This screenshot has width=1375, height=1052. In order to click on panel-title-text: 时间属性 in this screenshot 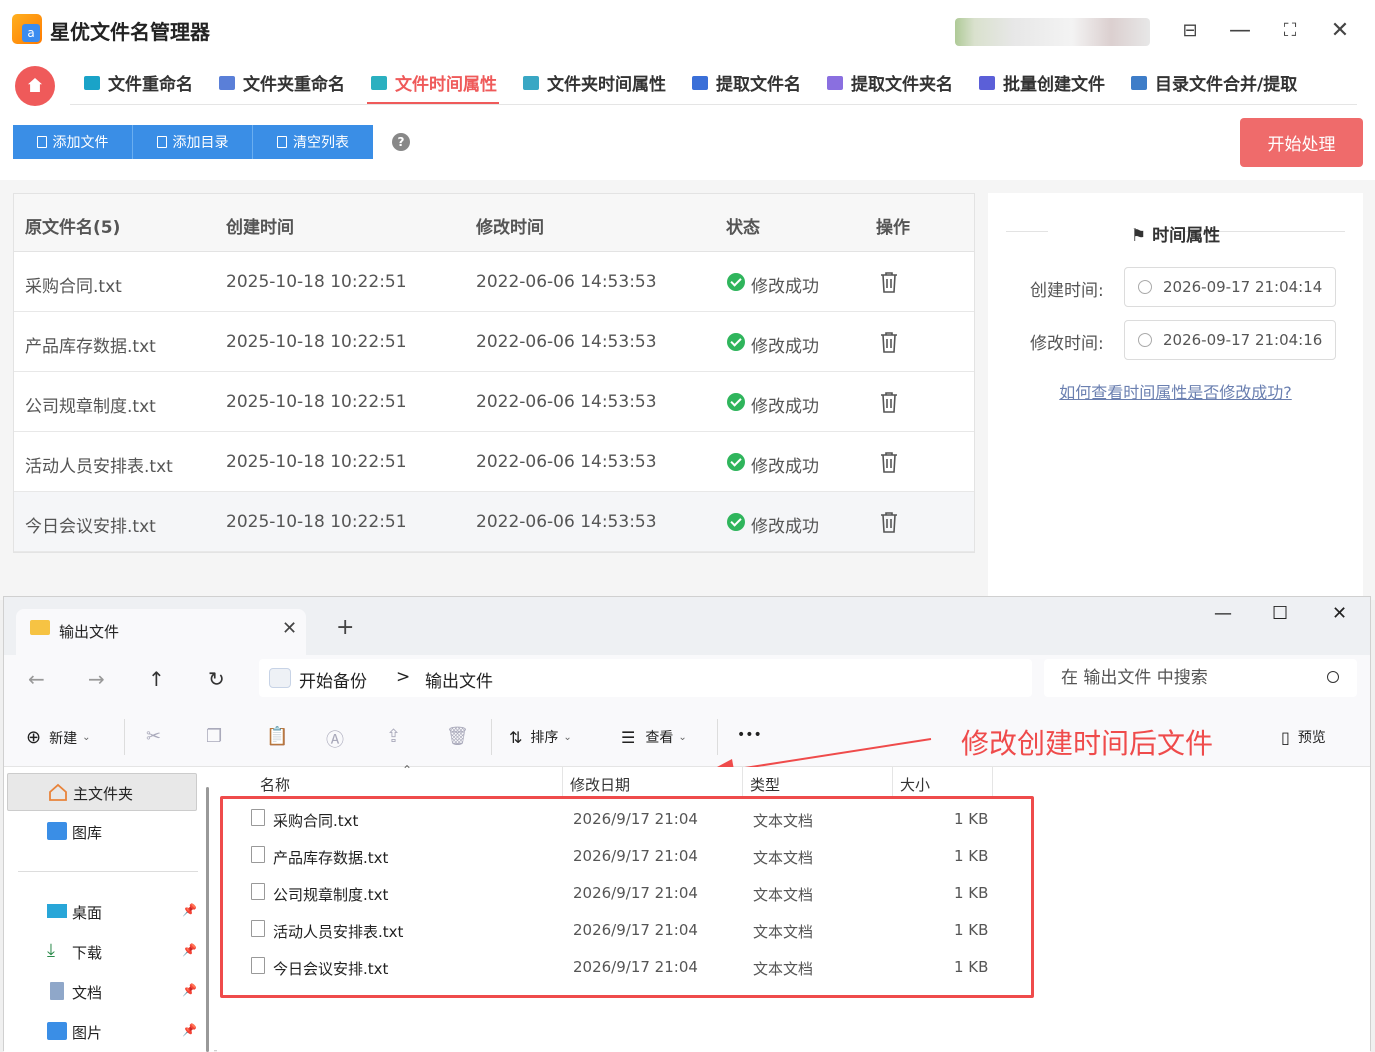, I will do `click(1186, 236)`.